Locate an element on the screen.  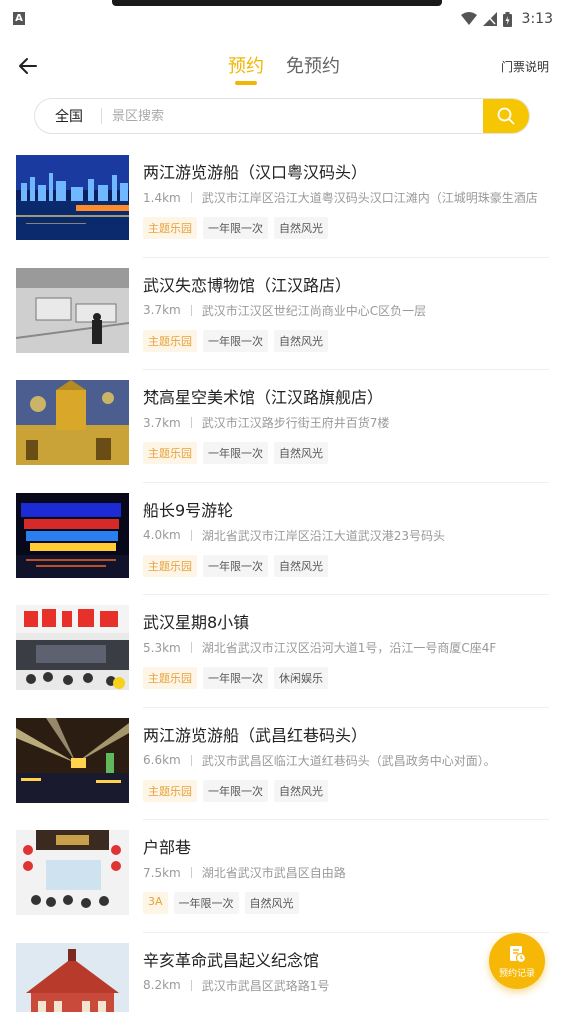
item-title: 两江游览游船（汉口粤汉码头） is located at coordinates (255, 172).